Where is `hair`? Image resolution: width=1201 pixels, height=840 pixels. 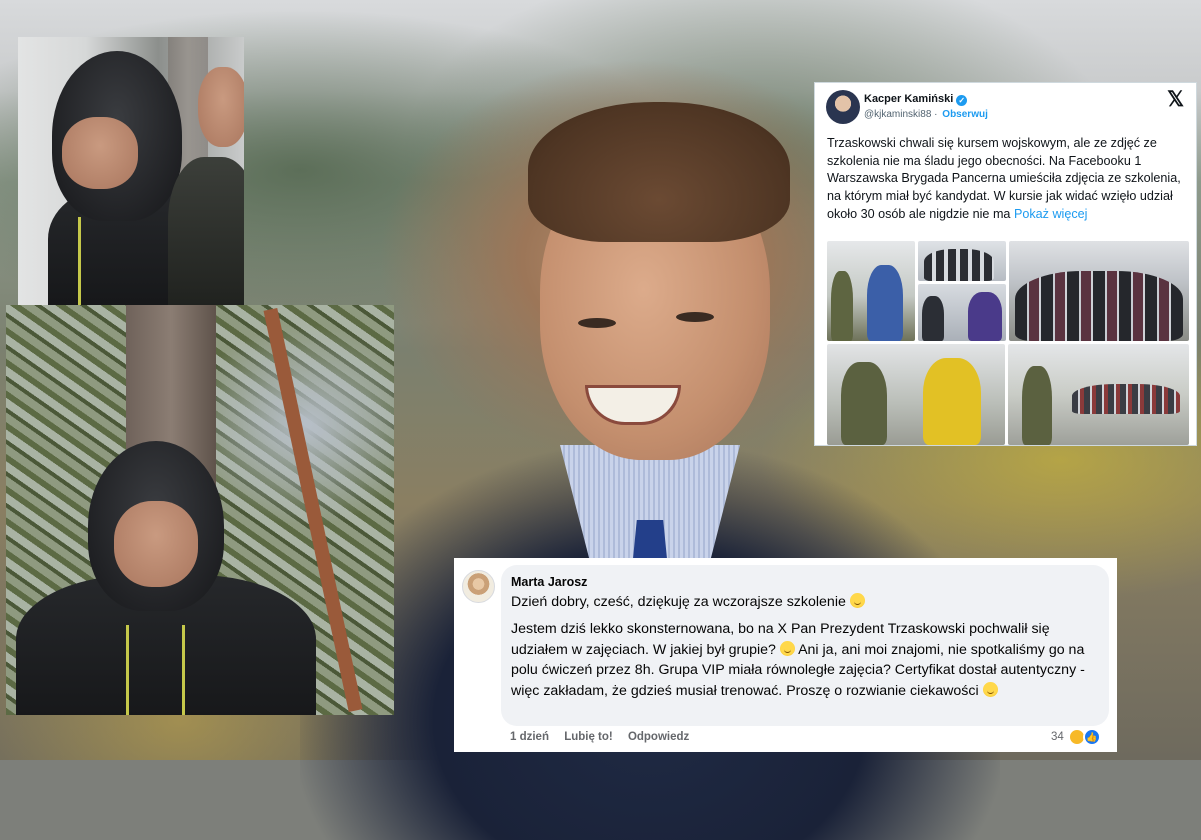
hair is located at coordinates (659, 172).